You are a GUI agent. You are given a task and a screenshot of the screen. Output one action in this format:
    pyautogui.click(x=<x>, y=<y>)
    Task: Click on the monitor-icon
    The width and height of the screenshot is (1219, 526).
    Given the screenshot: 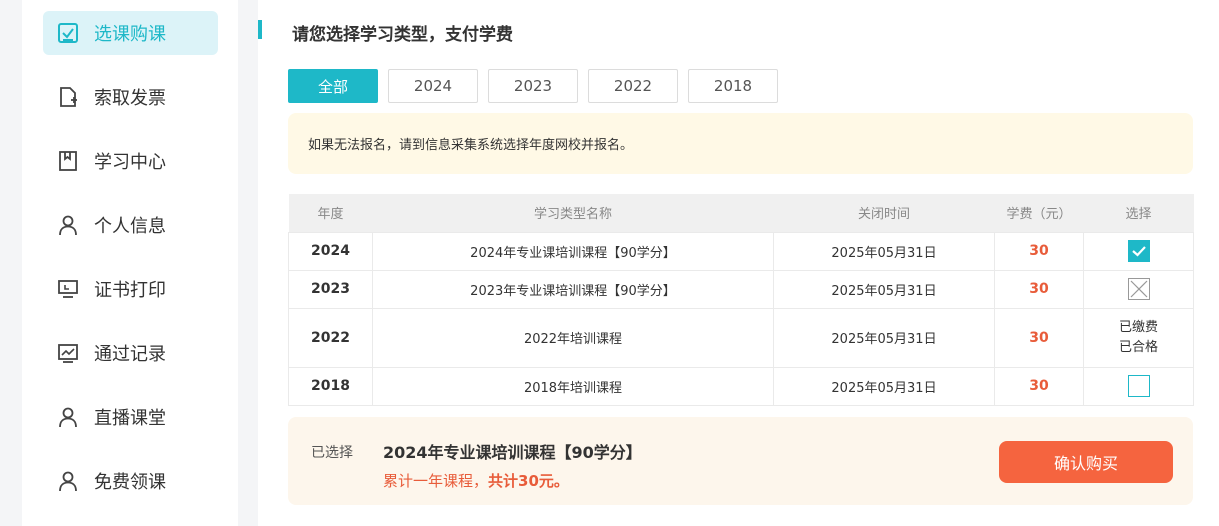 What is the action you would take?
    pyautogui.click(x=68, y=289)
    